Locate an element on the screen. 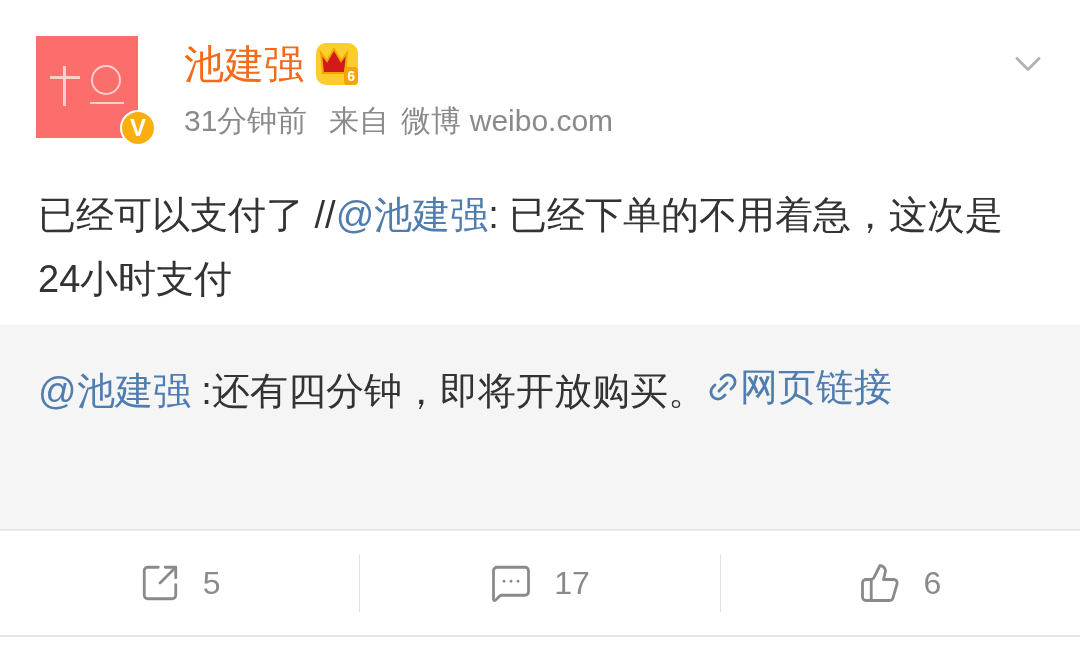  repost-button: 5 is located at coordinates (180, 583).